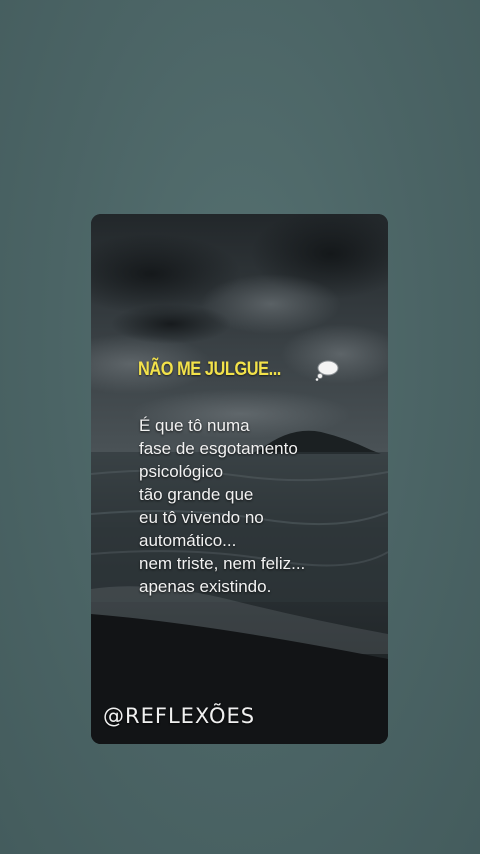 The image size is (480, 854). I want to click on quote-line: É que tô numa, so click(194, 425).